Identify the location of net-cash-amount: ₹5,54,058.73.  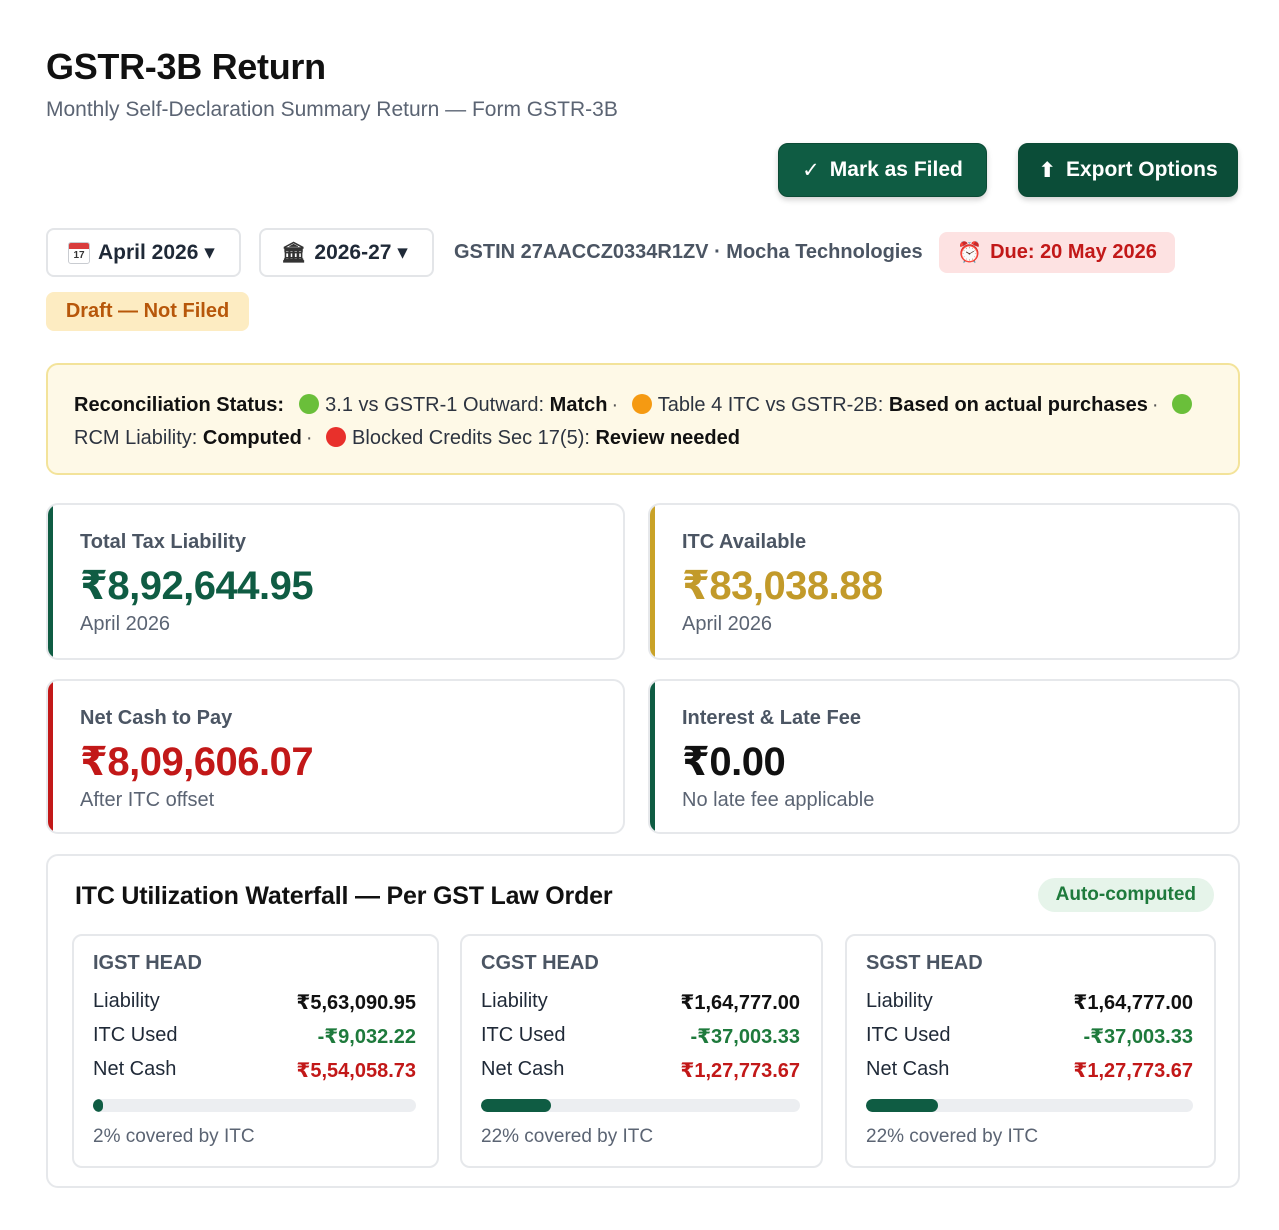
(356, 1071).